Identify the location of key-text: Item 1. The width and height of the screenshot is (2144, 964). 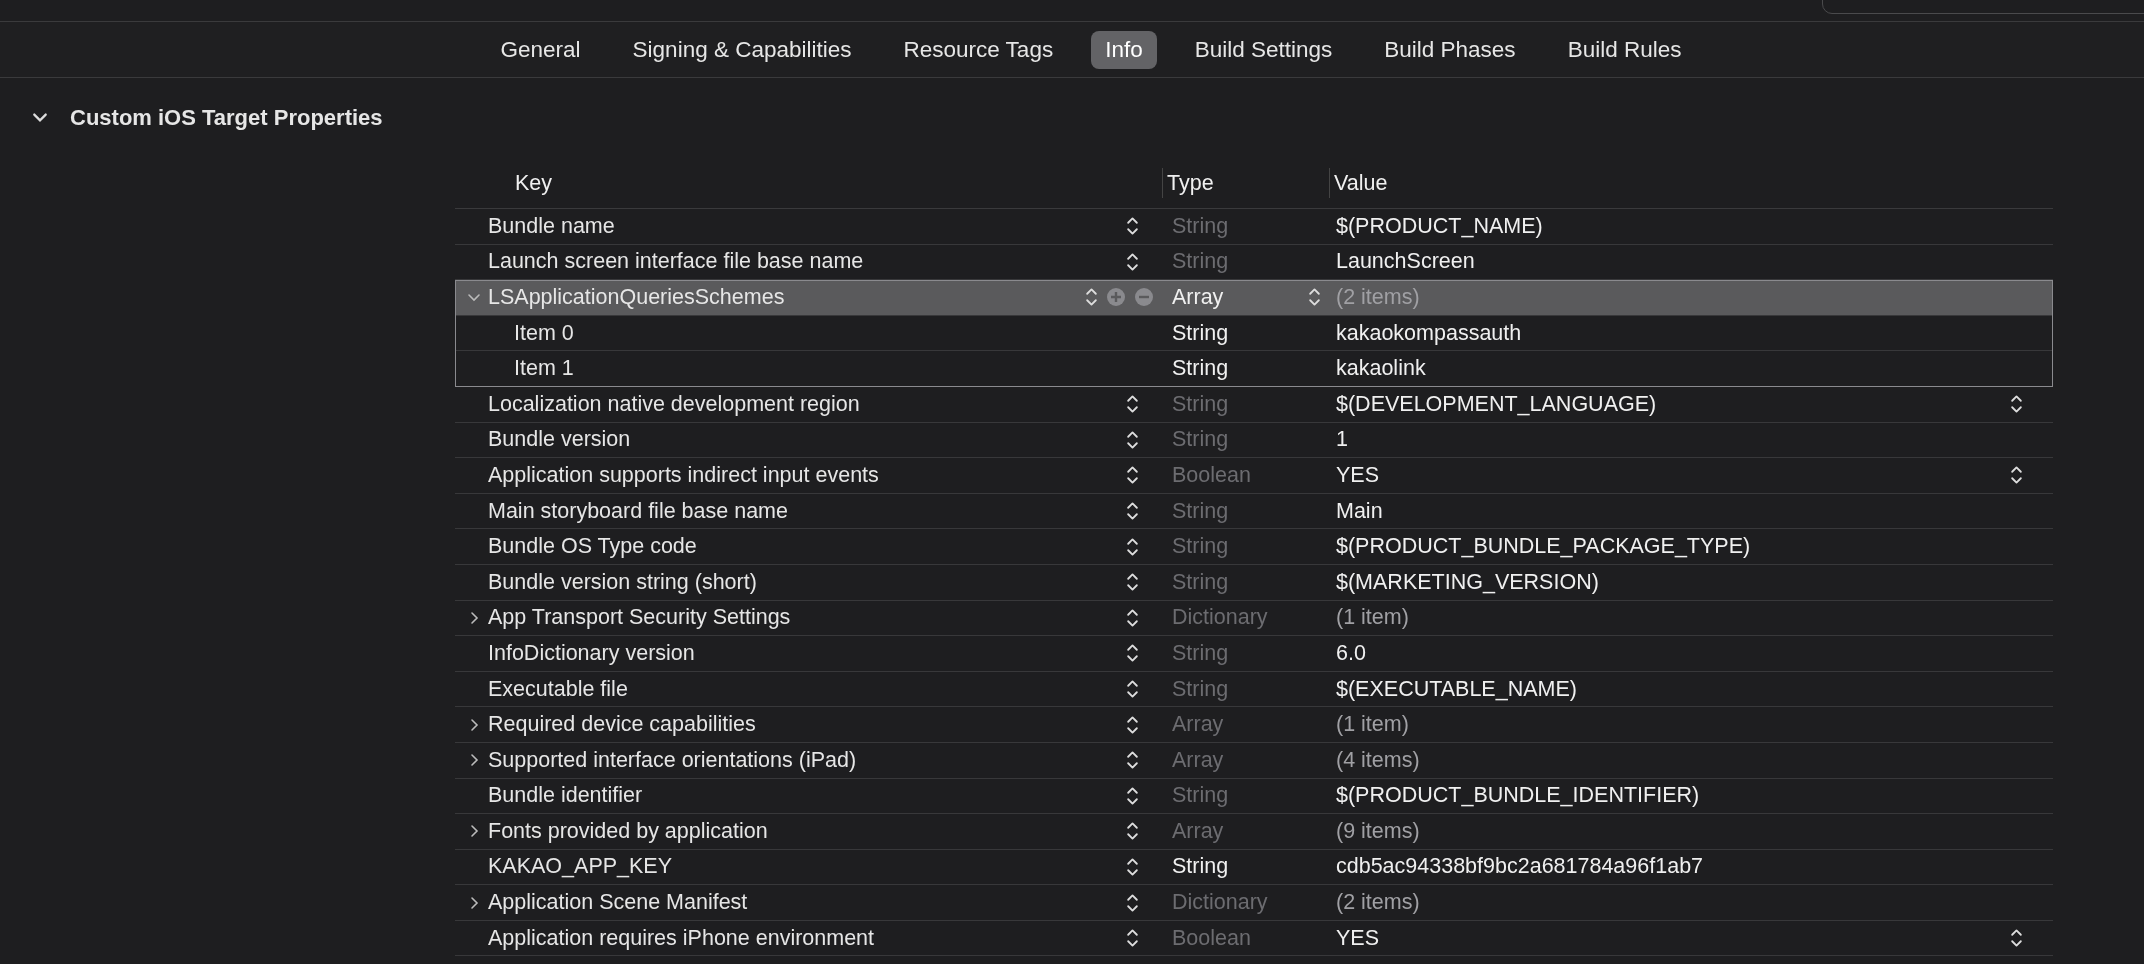
(544, 369).